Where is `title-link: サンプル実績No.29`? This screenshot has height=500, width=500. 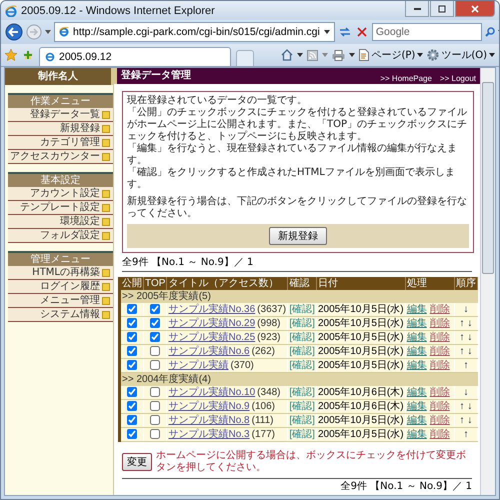 title-link: サンプル実績No.29 is located at coordinates (212, 323).